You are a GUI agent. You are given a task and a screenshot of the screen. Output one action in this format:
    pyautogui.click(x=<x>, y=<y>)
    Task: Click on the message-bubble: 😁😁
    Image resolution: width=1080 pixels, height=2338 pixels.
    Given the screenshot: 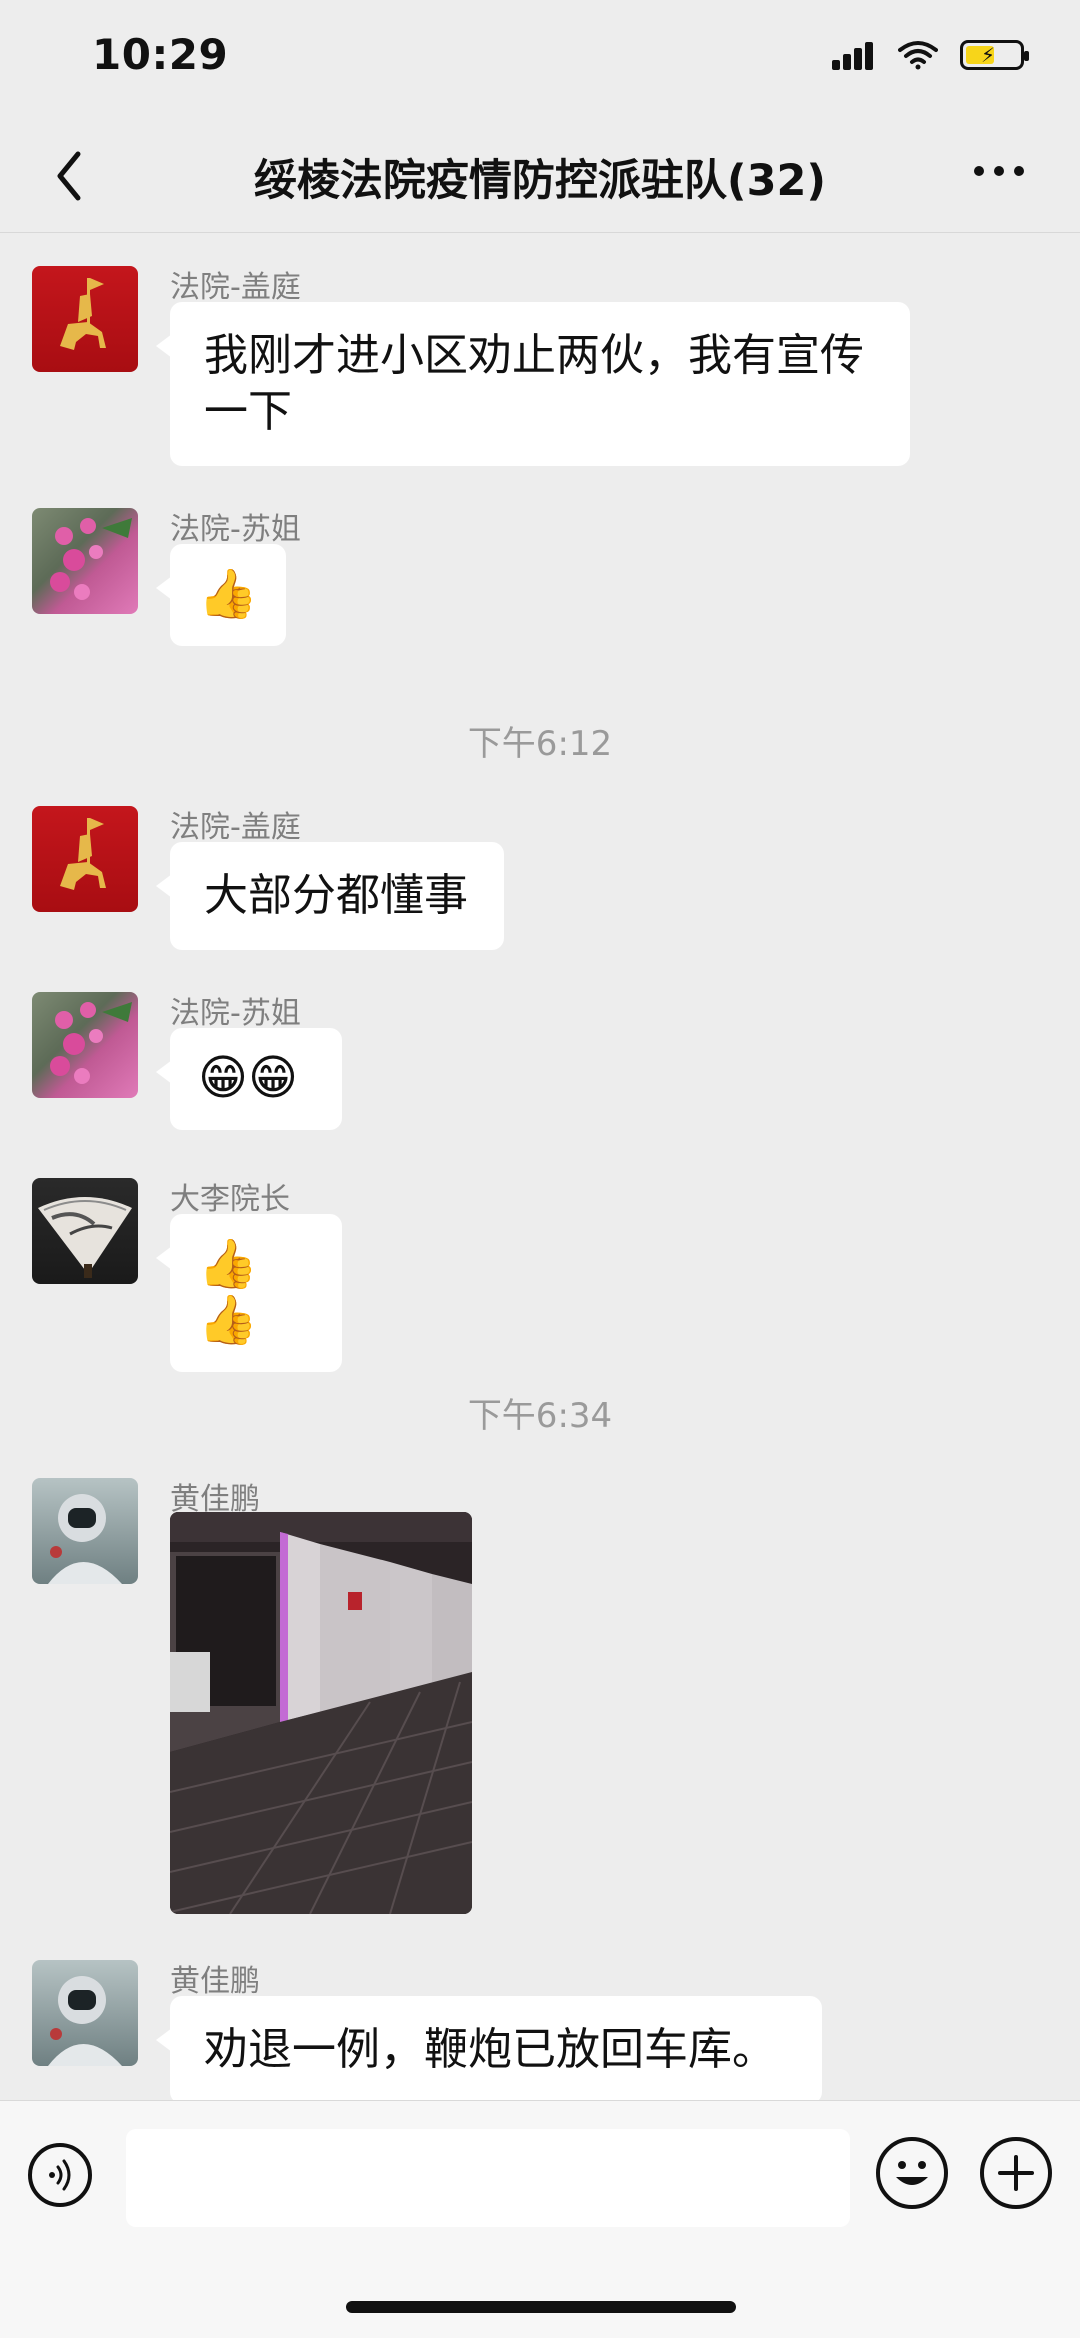 What is the action you would take?
    pyautogui.click(x=249, y=1079)
    